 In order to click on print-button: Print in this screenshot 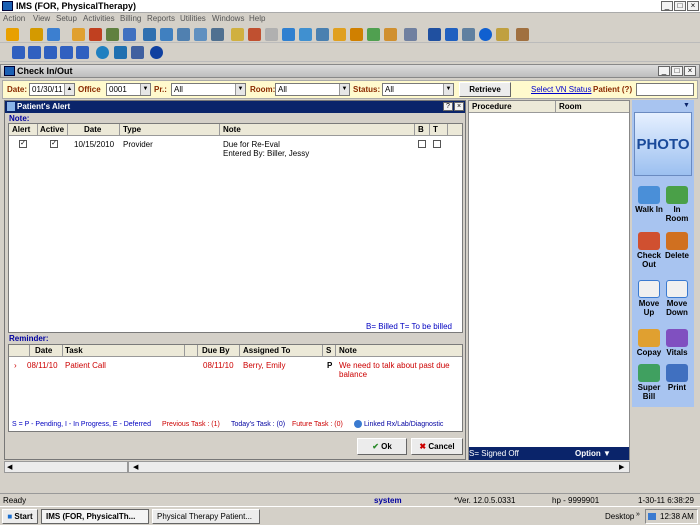, I will do `click(677, 378)`.